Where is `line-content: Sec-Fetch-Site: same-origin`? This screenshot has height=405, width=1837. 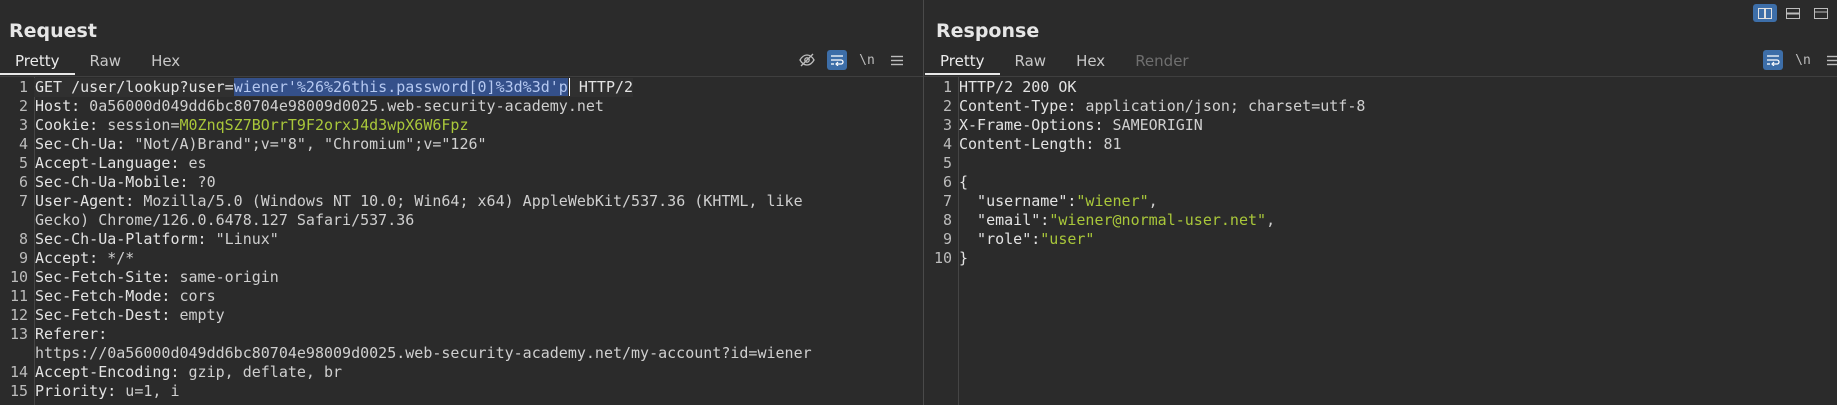
line-content: Sec-Fetch-Site: same-origin is located at coordinates (156, 277).